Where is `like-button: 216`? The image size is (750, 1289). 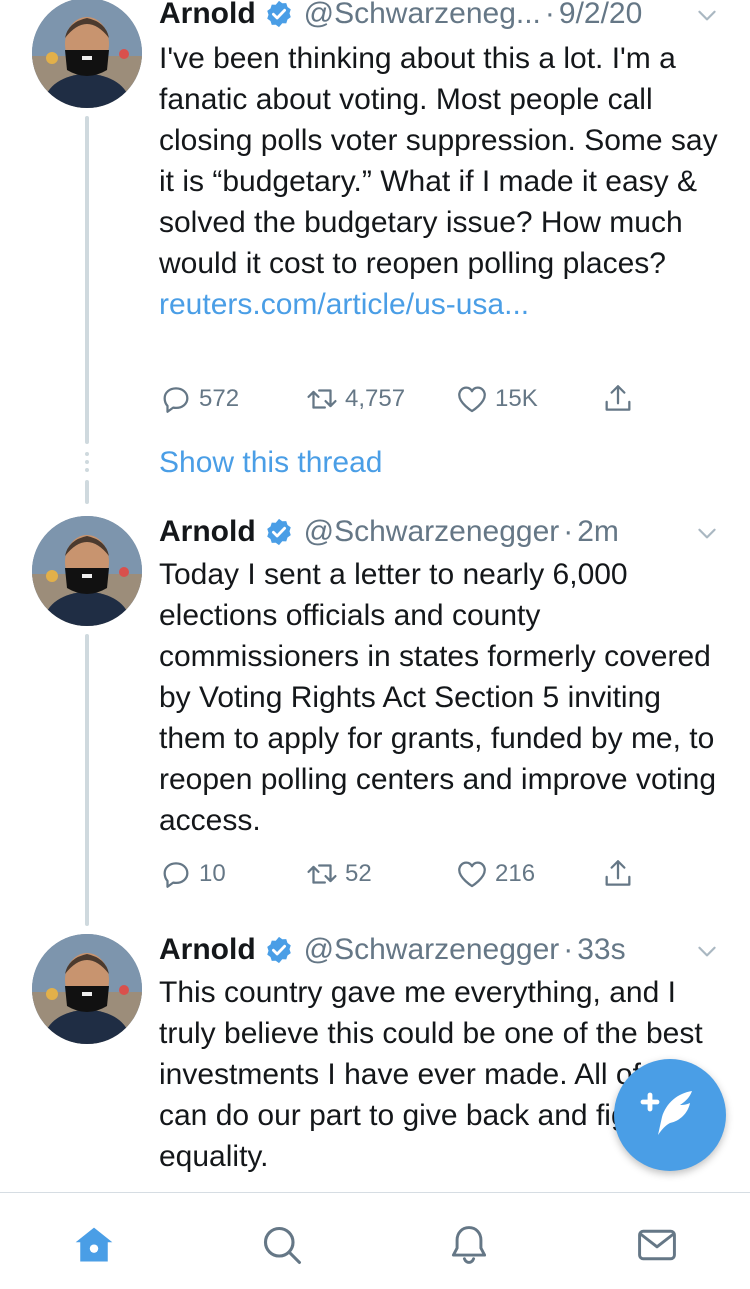
like-button: 216 is located at coordinates (495, 874).